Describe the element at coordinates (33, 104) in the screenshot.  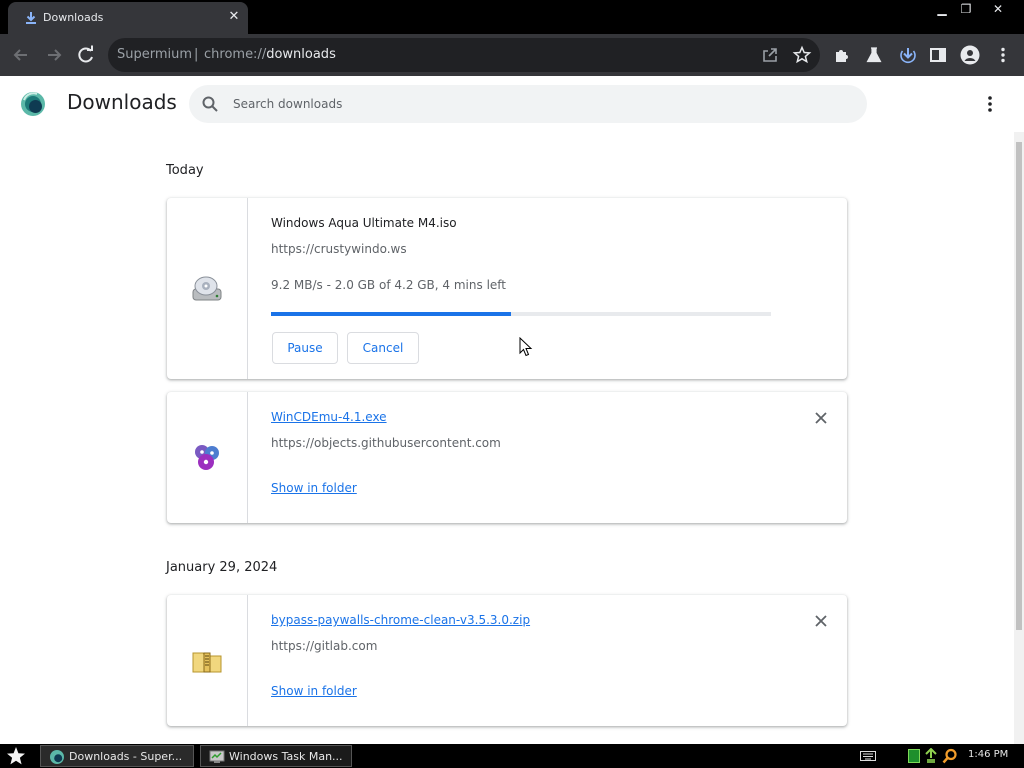
I see `supermium-logo-icon` at that location.